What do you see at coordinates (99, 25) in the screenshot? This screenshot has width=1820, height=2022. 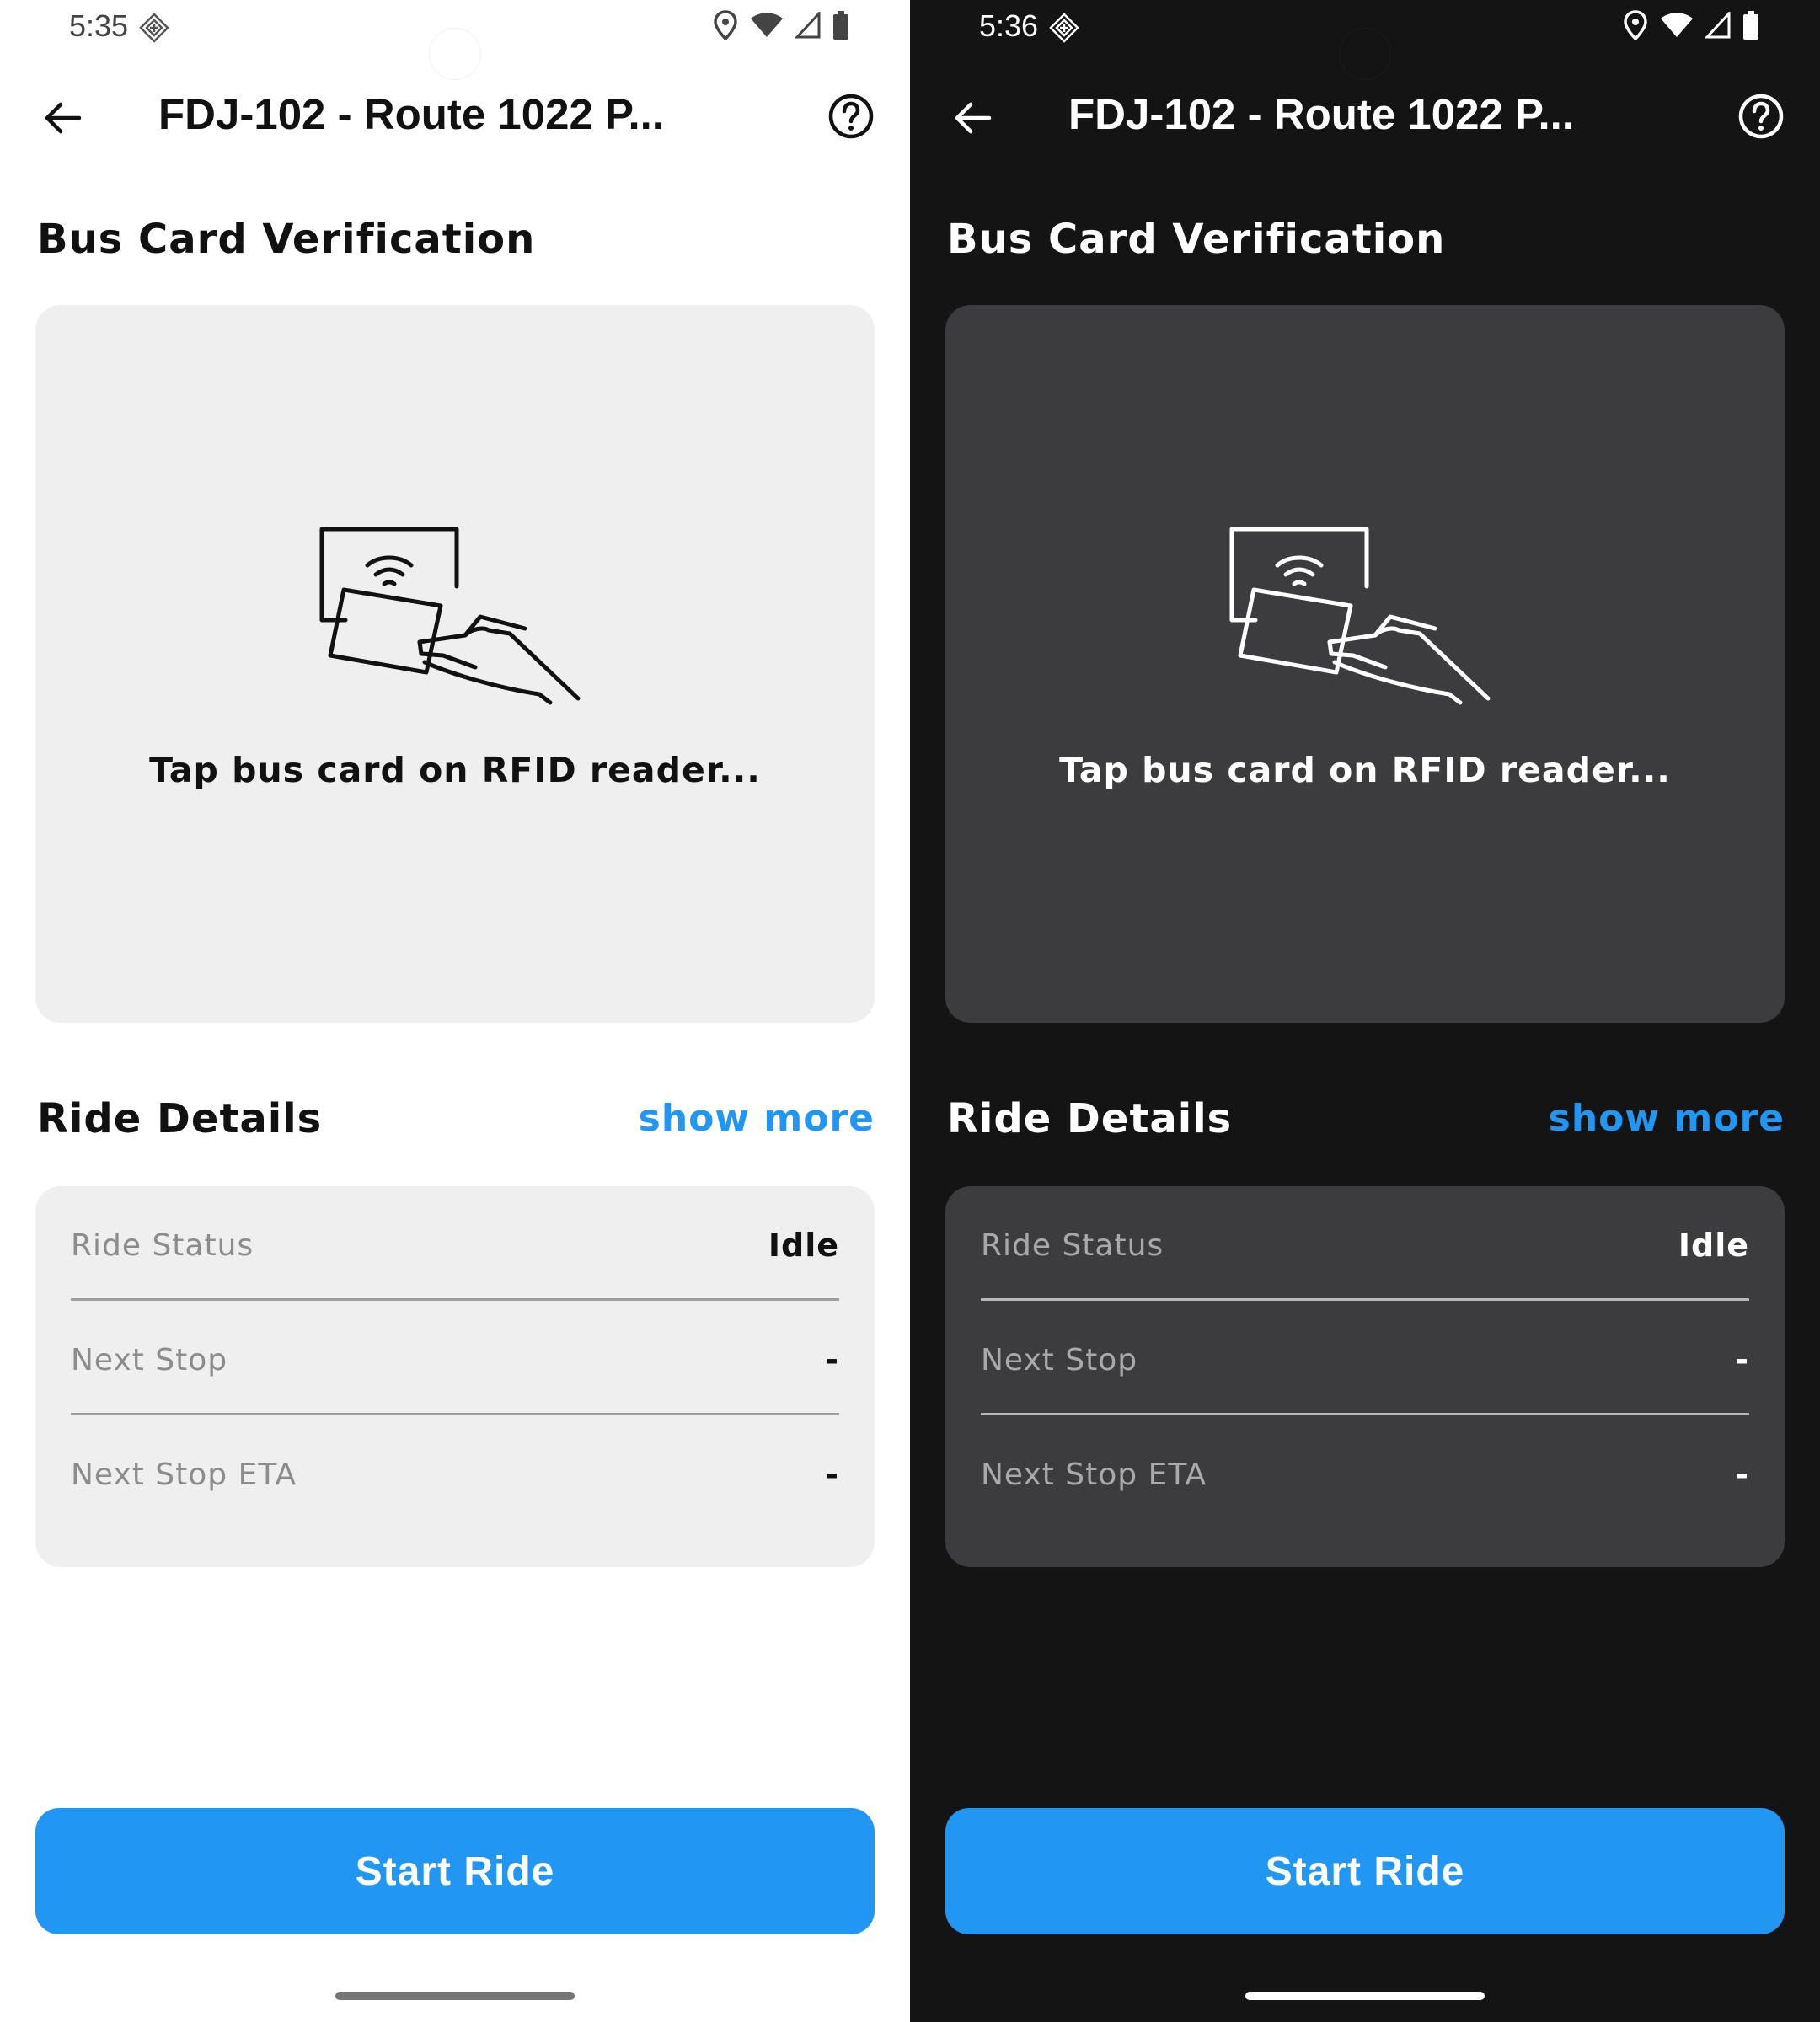 I see `status-time: 5:35` at bounding box center [99, 25].